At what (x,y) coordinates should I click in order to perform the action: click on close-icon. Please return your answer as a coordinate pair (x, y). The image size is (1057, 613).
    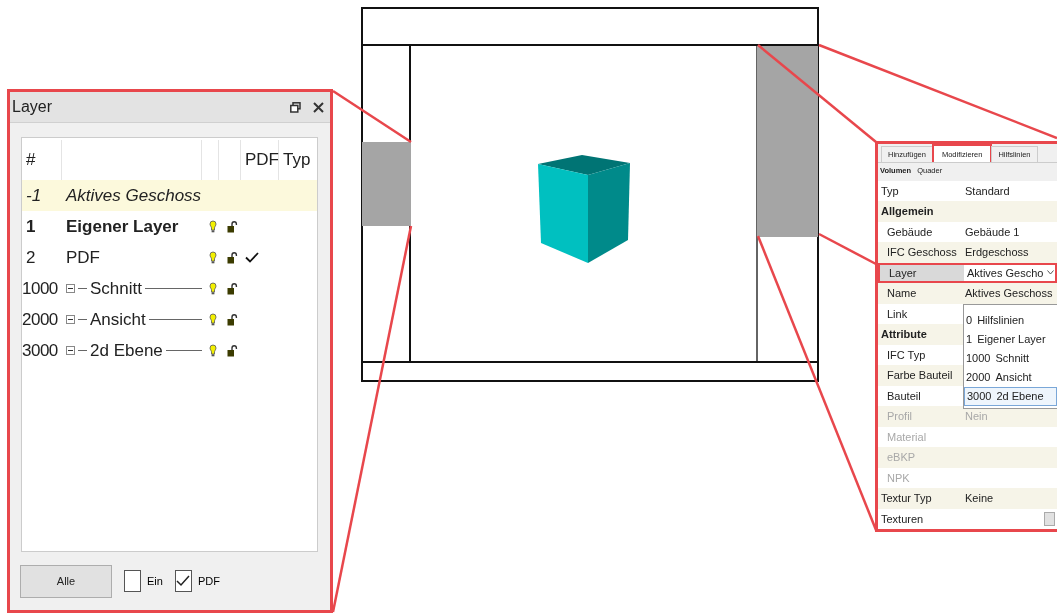
    Looking at the image, I should click on (318, 107).